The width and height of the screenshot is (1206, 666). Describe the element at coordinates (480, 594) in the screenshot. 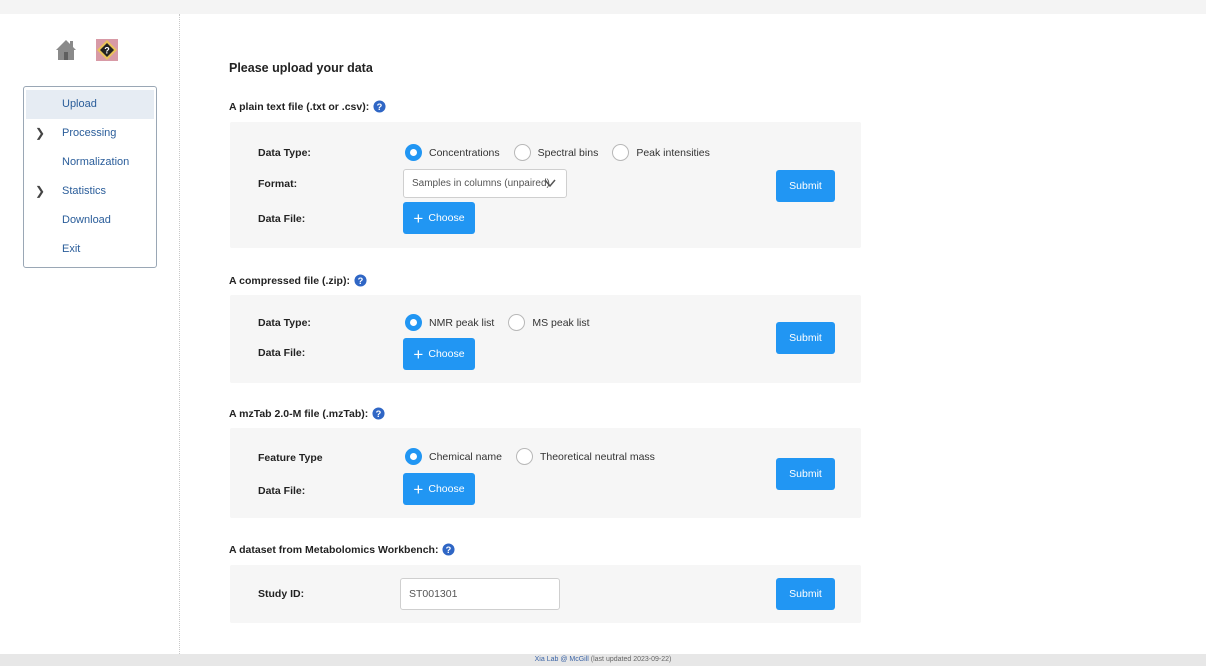

I see `study-id-input: ST001301` at that location.